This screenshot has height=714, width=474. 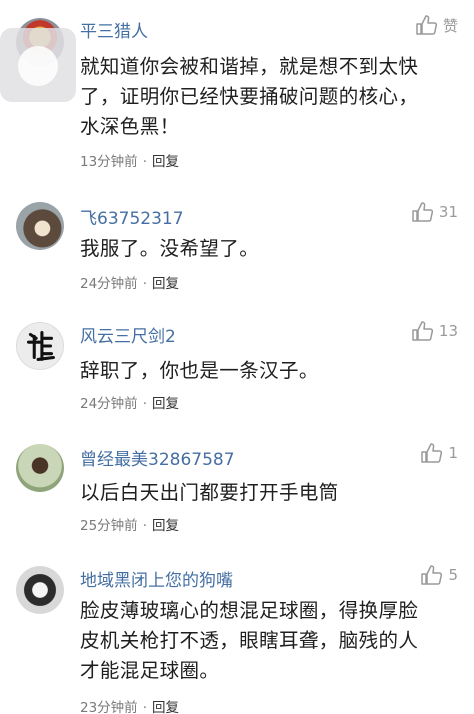 I want to click on like-button: 1, so click(x=439, y=453).